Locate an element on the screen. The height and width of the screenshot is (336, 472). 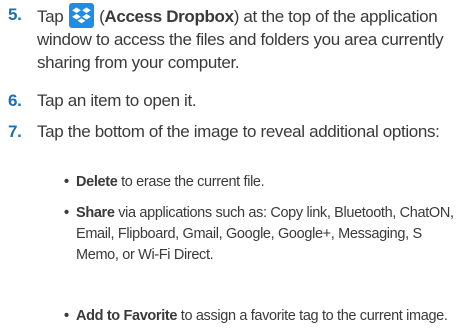
step-6: 6. Tap an item to open it. is located at coordinates (236, 101).